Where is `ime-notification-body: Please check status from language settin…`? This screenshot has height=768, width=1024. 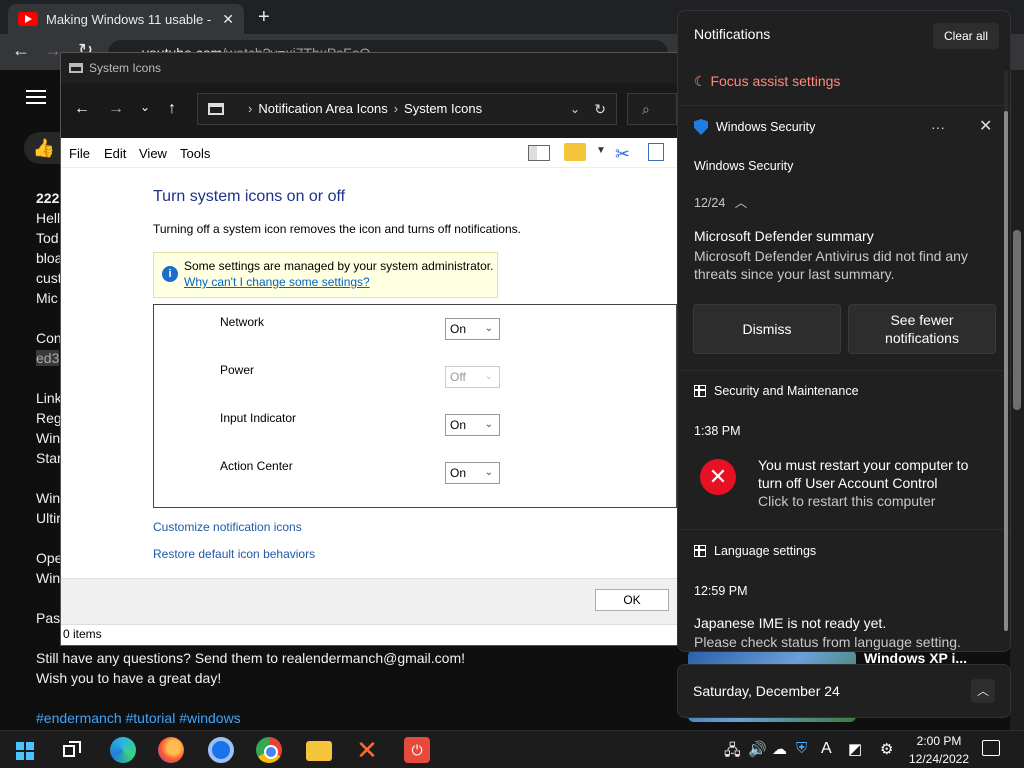
ime-notification-body: Please check status from language settin… is located at coordinates (827, 642).